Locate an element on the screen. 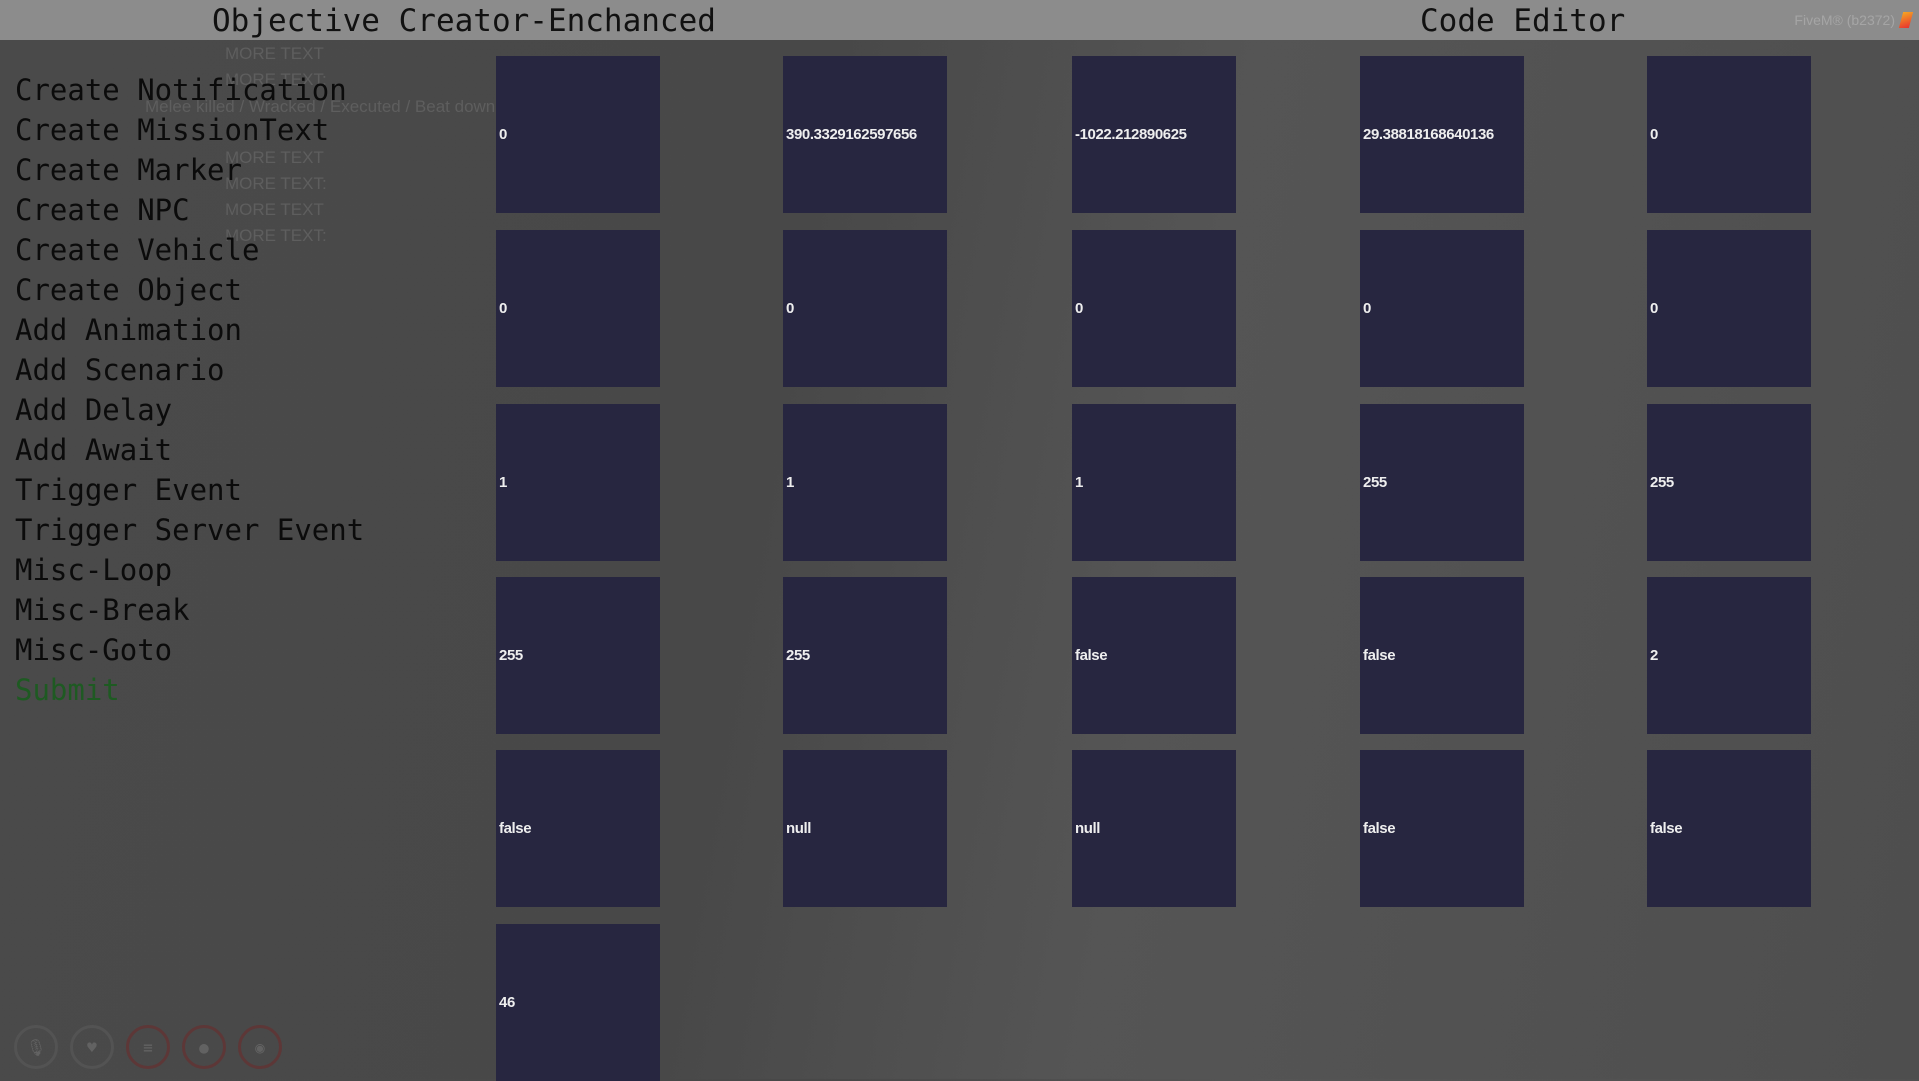 This screenshot has height=1081, width=1919. code-cell: -1022.212890625 is located at coordinates (1154, 134).